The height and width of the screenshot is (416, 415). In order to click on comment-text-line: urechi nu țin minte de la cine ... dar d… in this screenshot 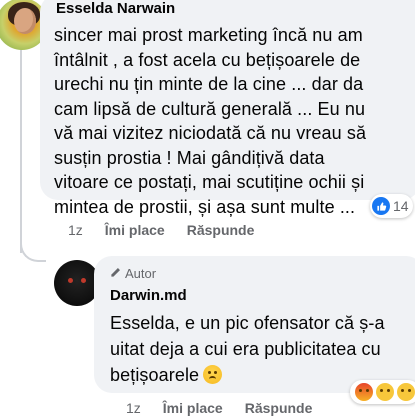, I will do `click(209, 84)`.